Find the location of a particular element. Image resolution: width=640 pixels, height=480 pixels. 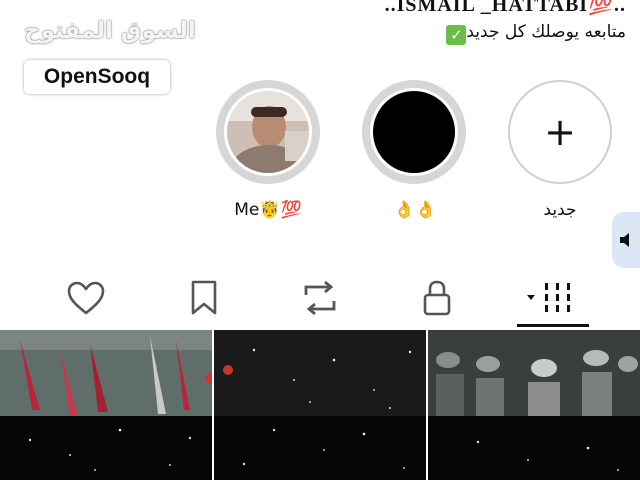

check-mark-icon: ✓ is located at coordinates (456, 35).